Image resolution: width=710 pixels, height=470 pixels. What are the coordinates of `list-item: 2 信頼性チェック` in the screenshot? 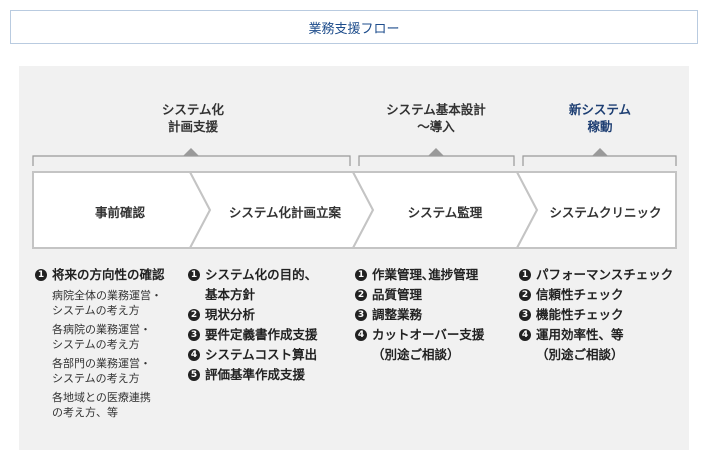 It's located at (604, 295).